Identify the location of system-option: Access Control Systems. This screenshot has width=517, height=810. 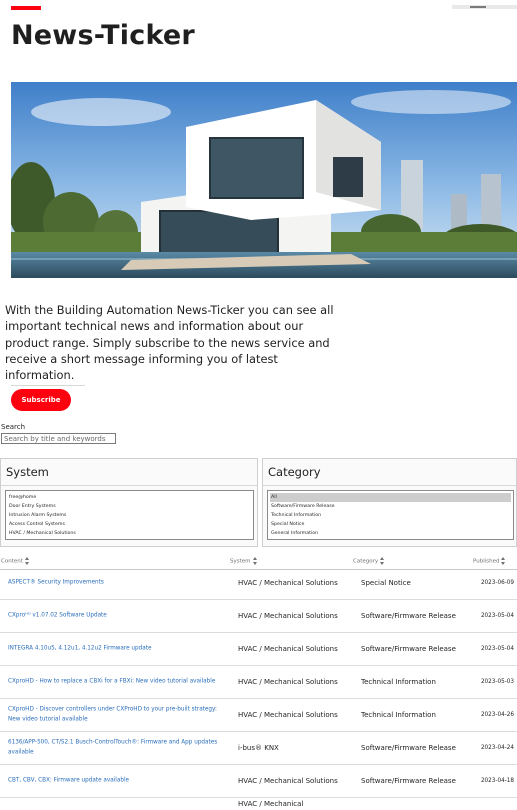
(129, 524).